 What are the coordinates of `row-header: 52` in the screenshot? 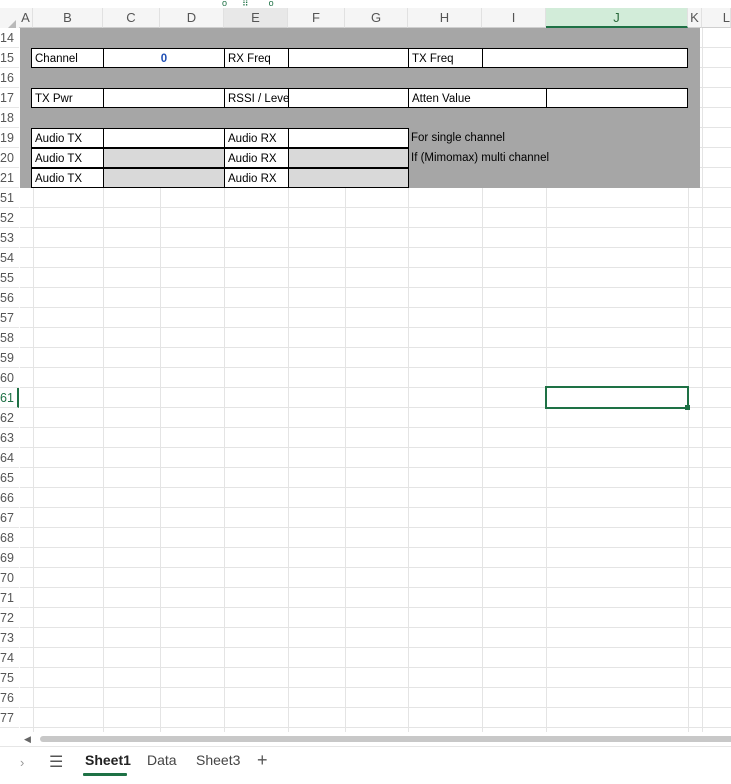 It's located at (9, 218).